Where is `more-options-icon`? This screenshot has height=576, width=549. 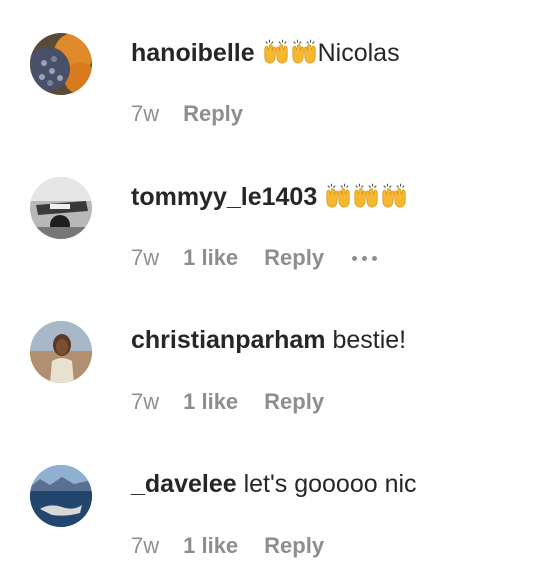
more-options-icon is located at coordinates (365, 258).